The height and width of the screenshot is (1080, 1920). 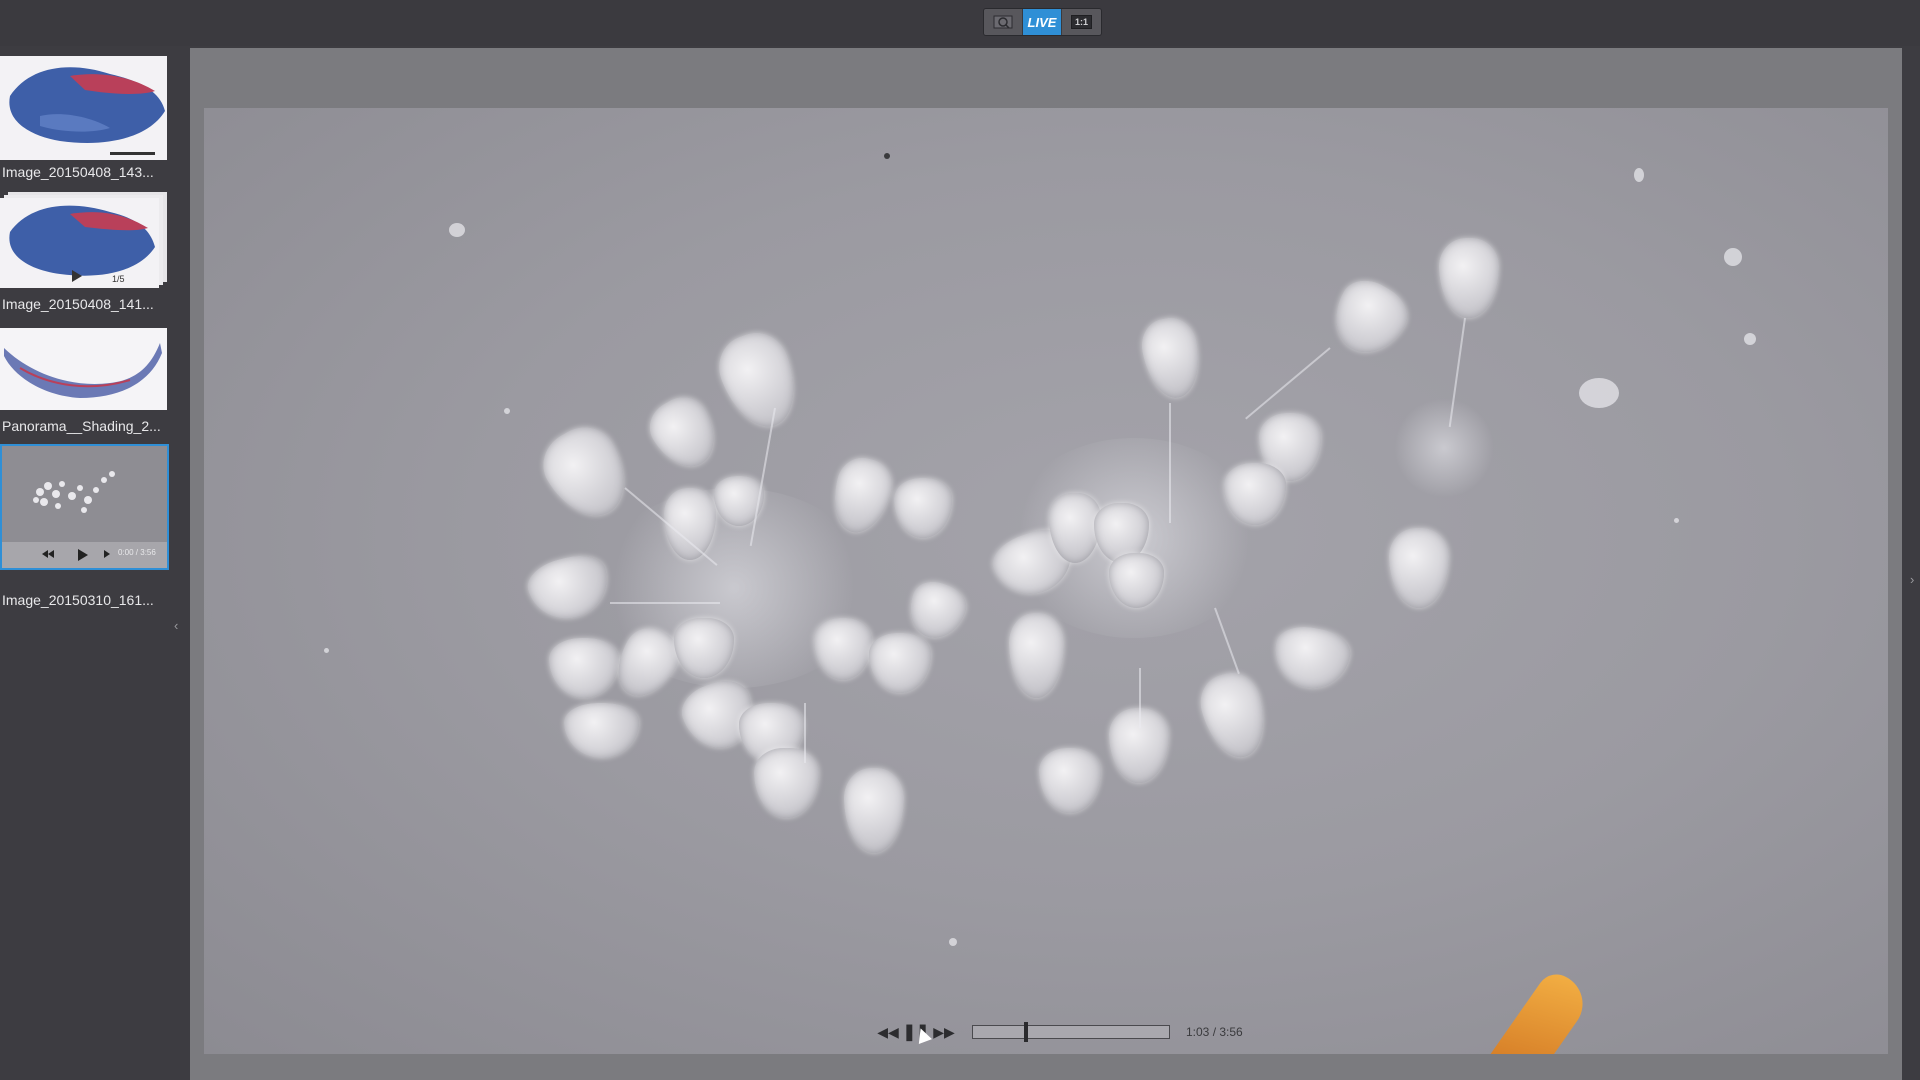 What do you see at coordinates (1026, 1032) in the screenshot?
I see `seek-handle` at bounding box center [1026, 1032].